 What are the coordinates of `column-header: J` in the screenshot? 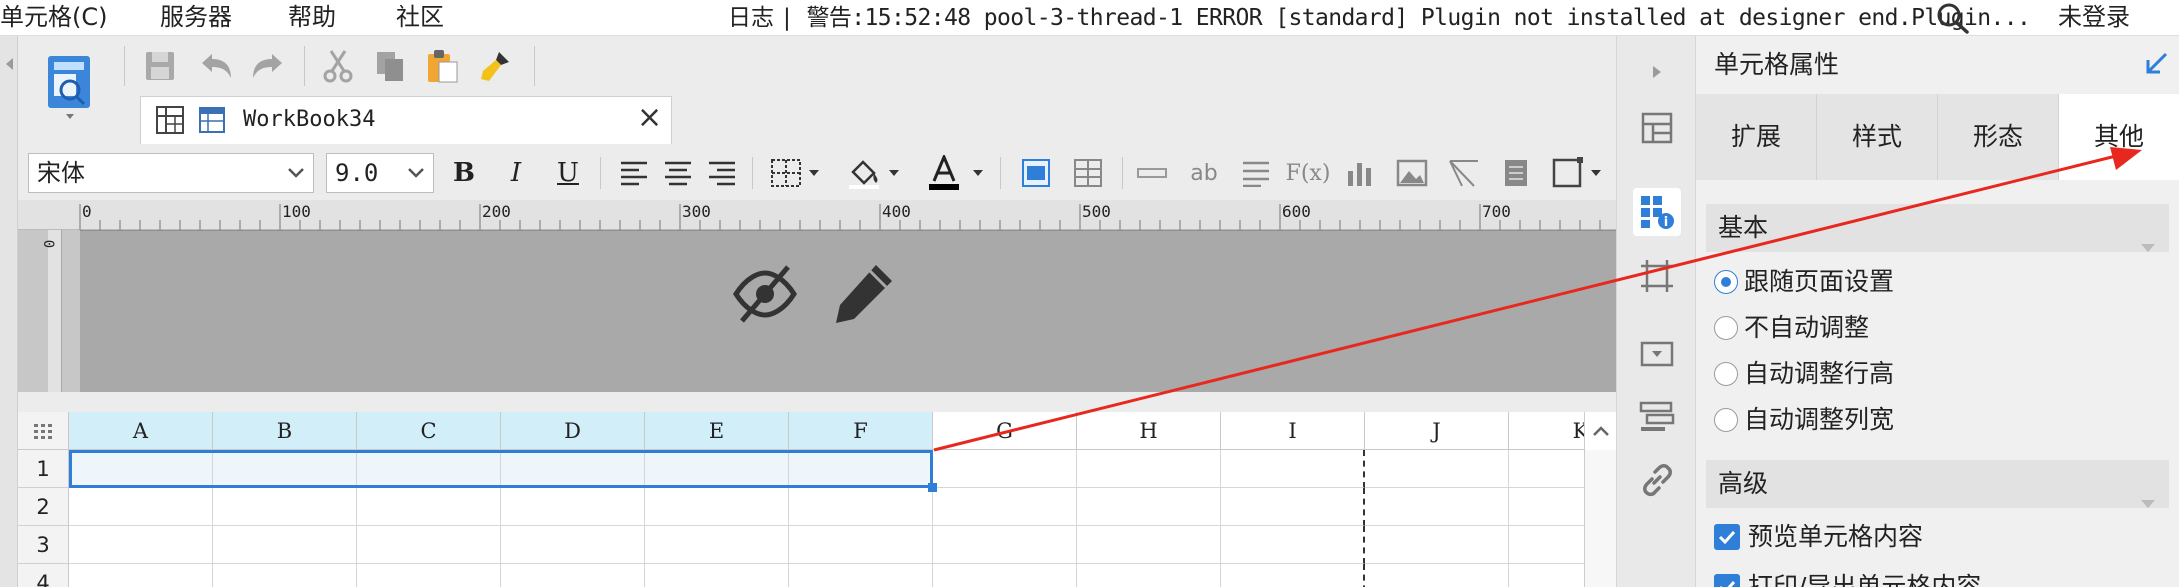 It's located at (1437, 431).